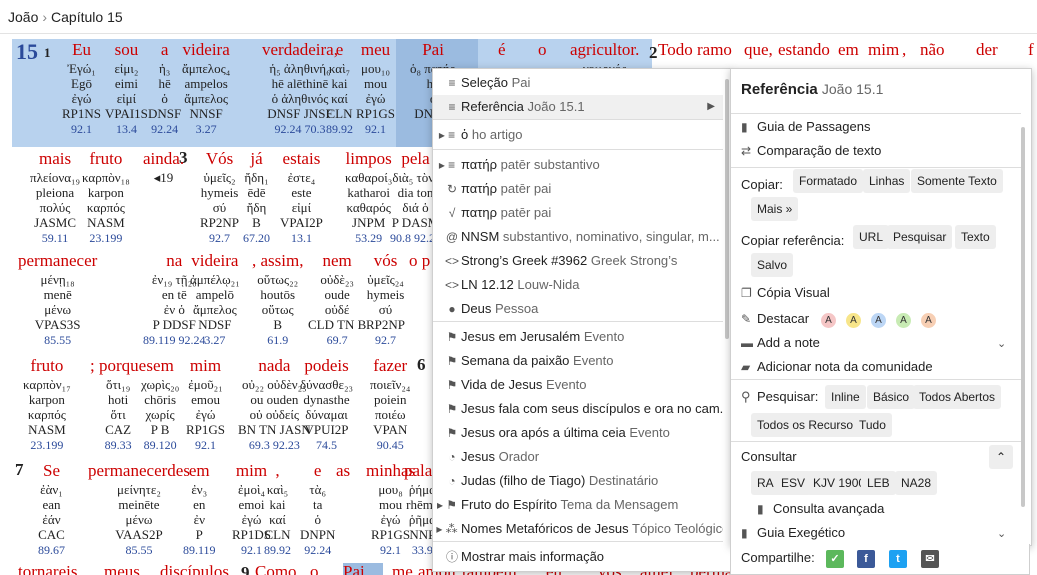 The height and width of the screenshot is (575, 1037). Describe the element at coordinates (578, 135) in the screenshot. I see `context-menu-item: ▸ ≡ ὁ ho artigo` at that location.